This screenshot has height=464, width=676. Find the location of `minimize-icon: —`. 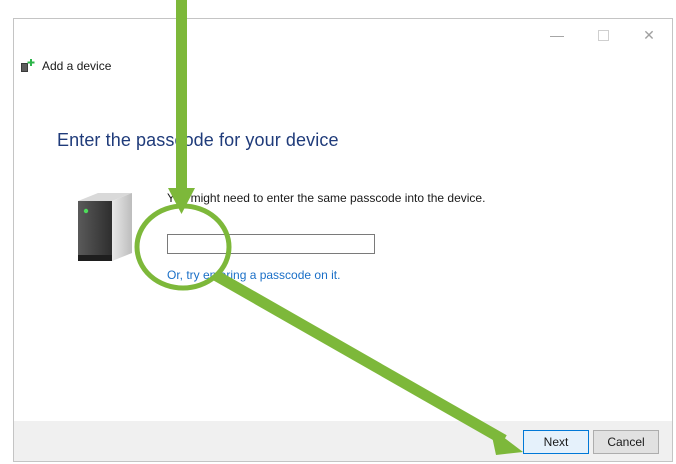

minimize-icon: — is located at coordinates (557, 35).